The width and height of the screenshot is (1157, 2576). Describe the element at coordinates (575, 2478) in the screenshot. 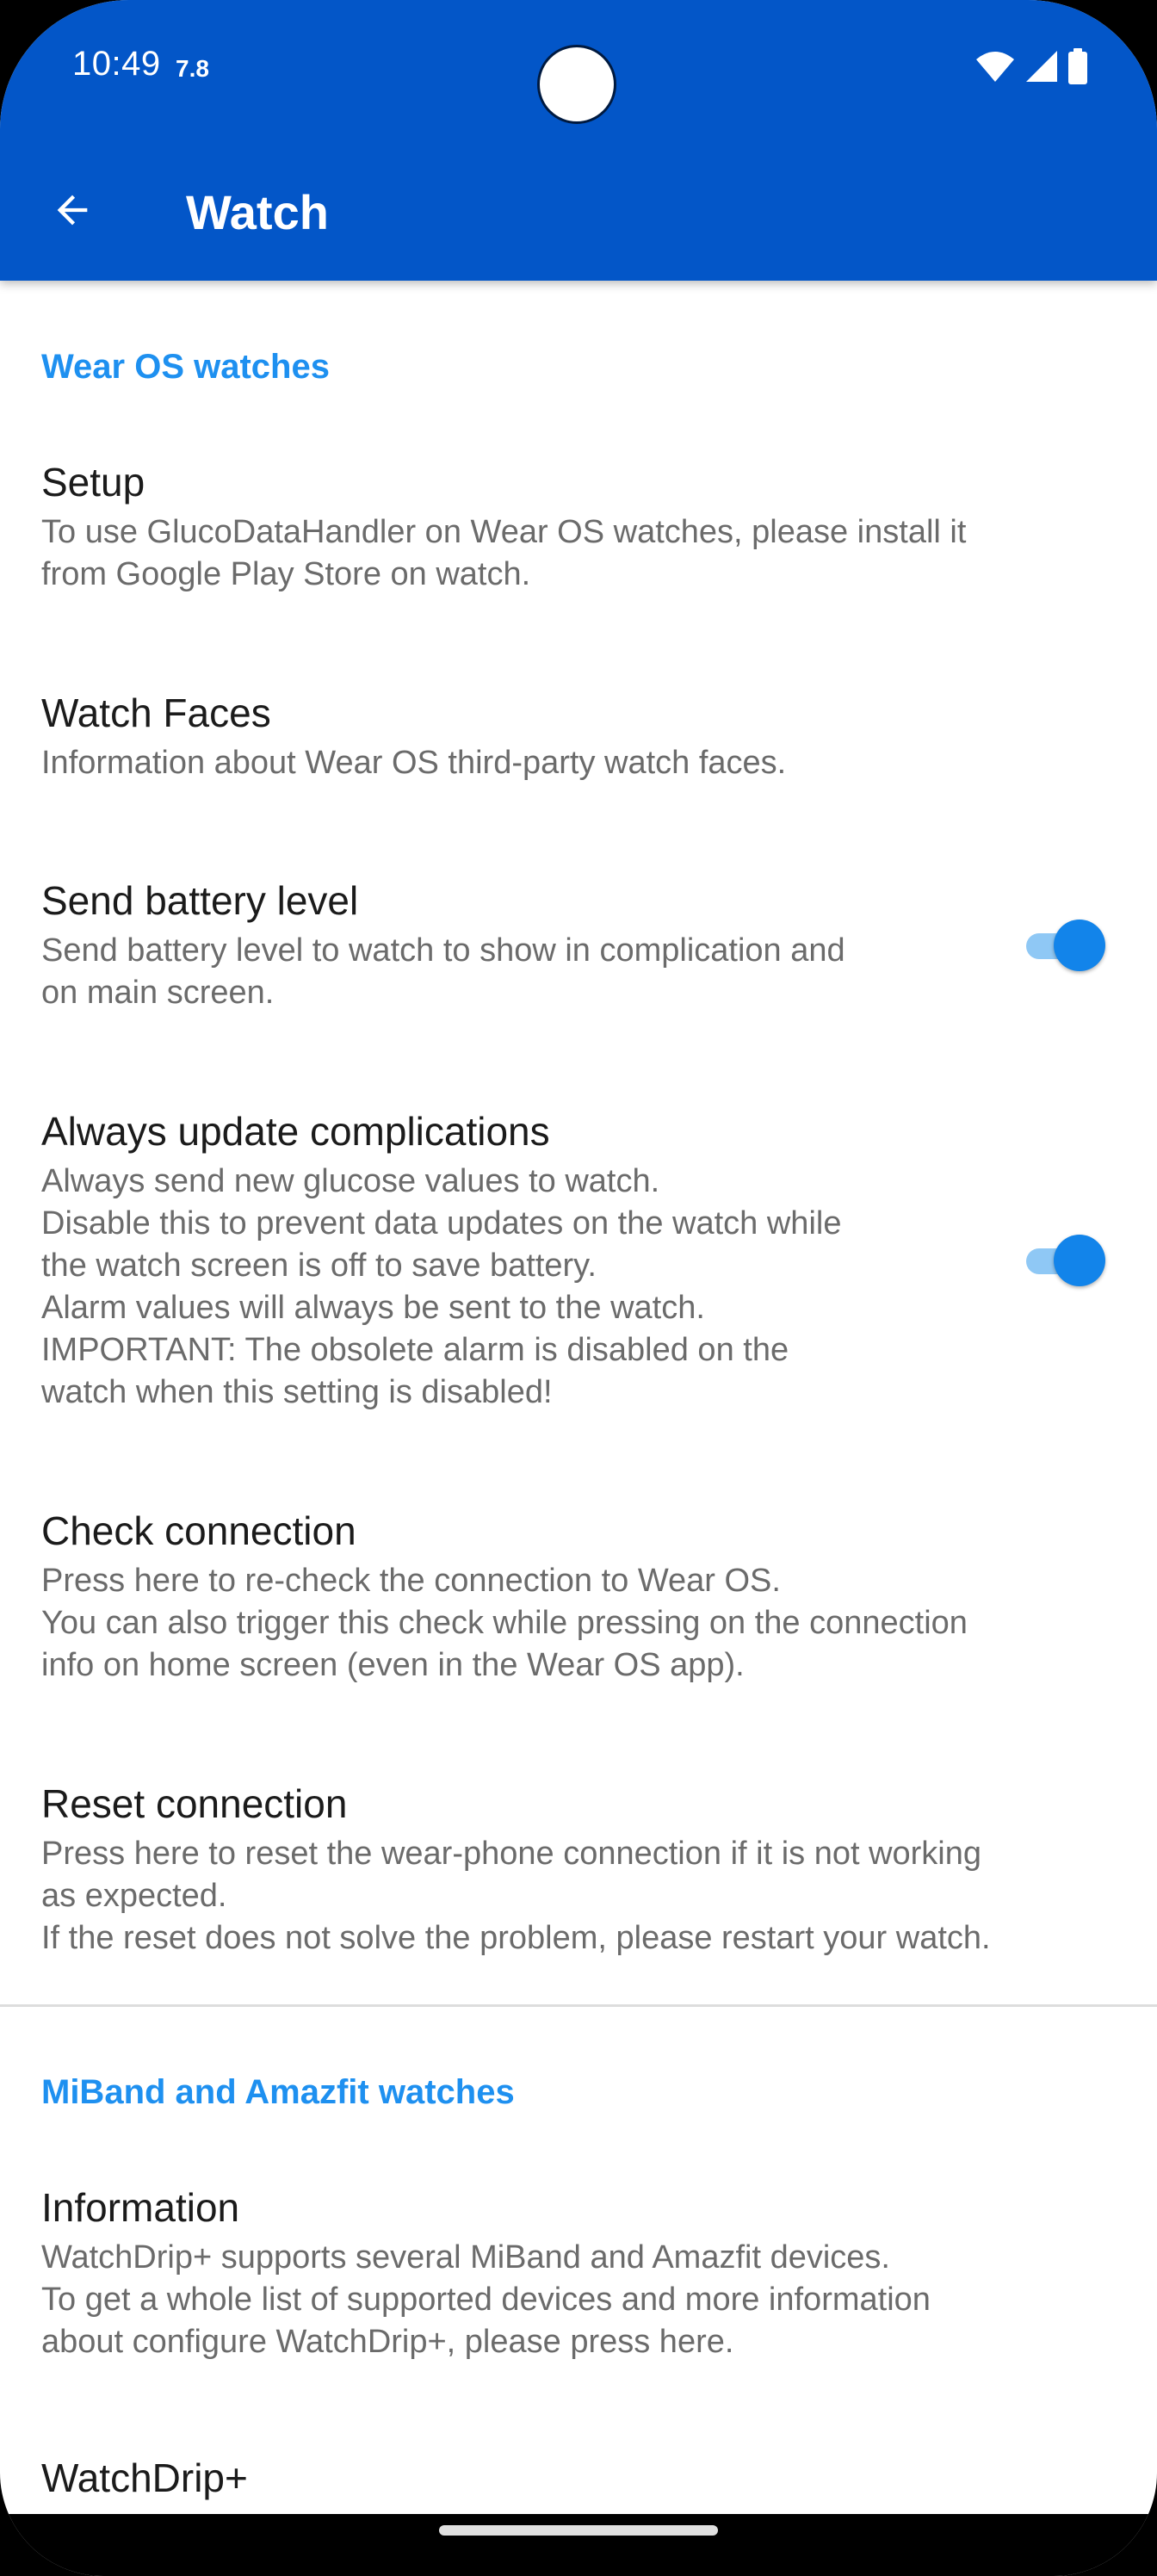

I see `pref-watchdrip: WatchDrip+` at that location.